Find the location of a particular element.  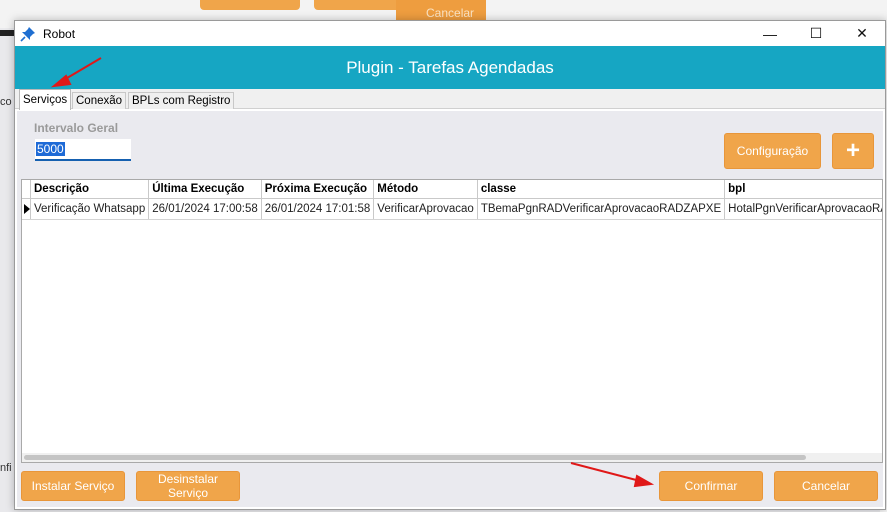

instalar-servico-button: Instalar Serviço is located at coordinates (73, 486).